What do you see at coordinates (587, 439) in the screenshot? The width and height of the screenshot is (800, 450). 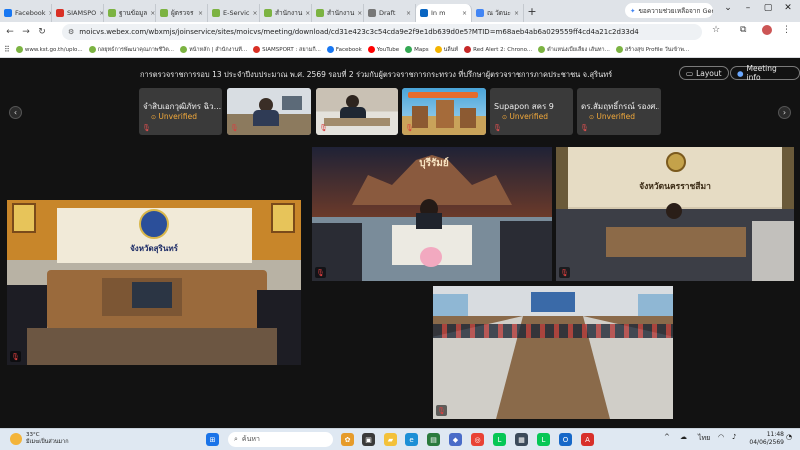 I see `pdf-icon: A` at bounding box center [587, 439].